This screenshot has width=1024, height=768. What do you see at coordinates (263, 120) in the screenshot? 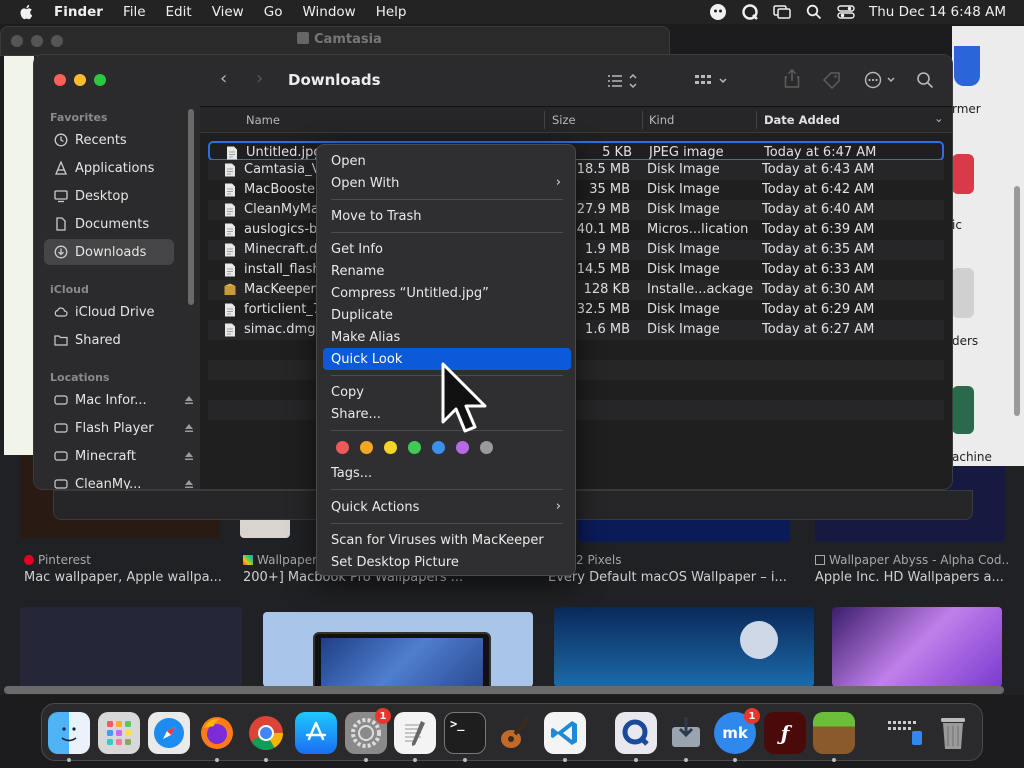
I see `column-header-name: Name` at bounding box center [263, 120].